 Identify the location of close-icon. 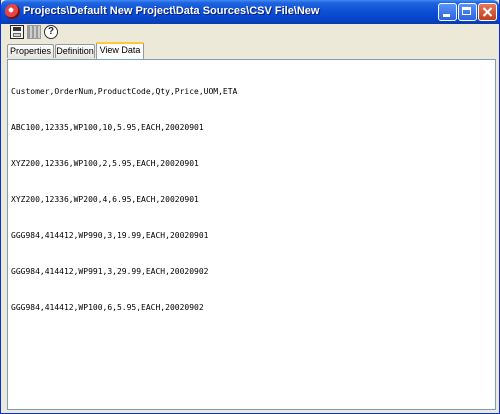
(487, 12).